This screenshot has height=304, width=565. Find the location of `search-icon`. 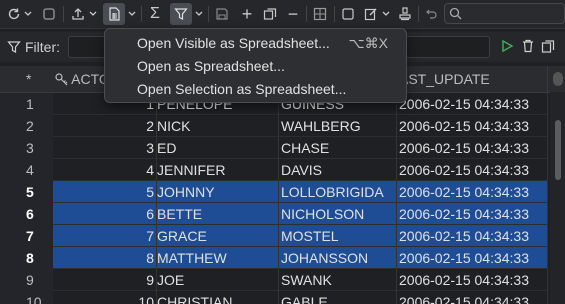

search-icon is located at coordinates (455, 13).